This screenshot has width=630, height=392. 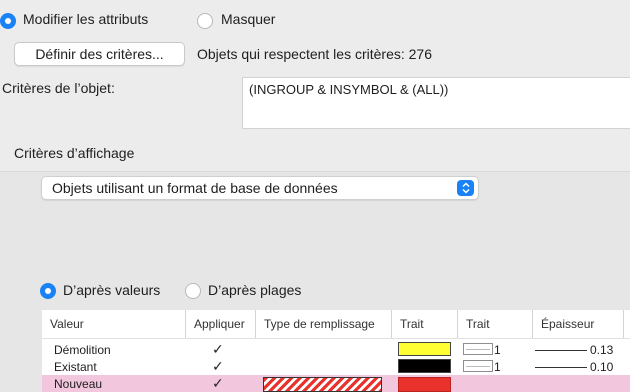 What do you see at coordinates (74, 153) in the screenshot?
I see `display-criteria-title: Critères d’affichage` at bounding box center [74, 153].